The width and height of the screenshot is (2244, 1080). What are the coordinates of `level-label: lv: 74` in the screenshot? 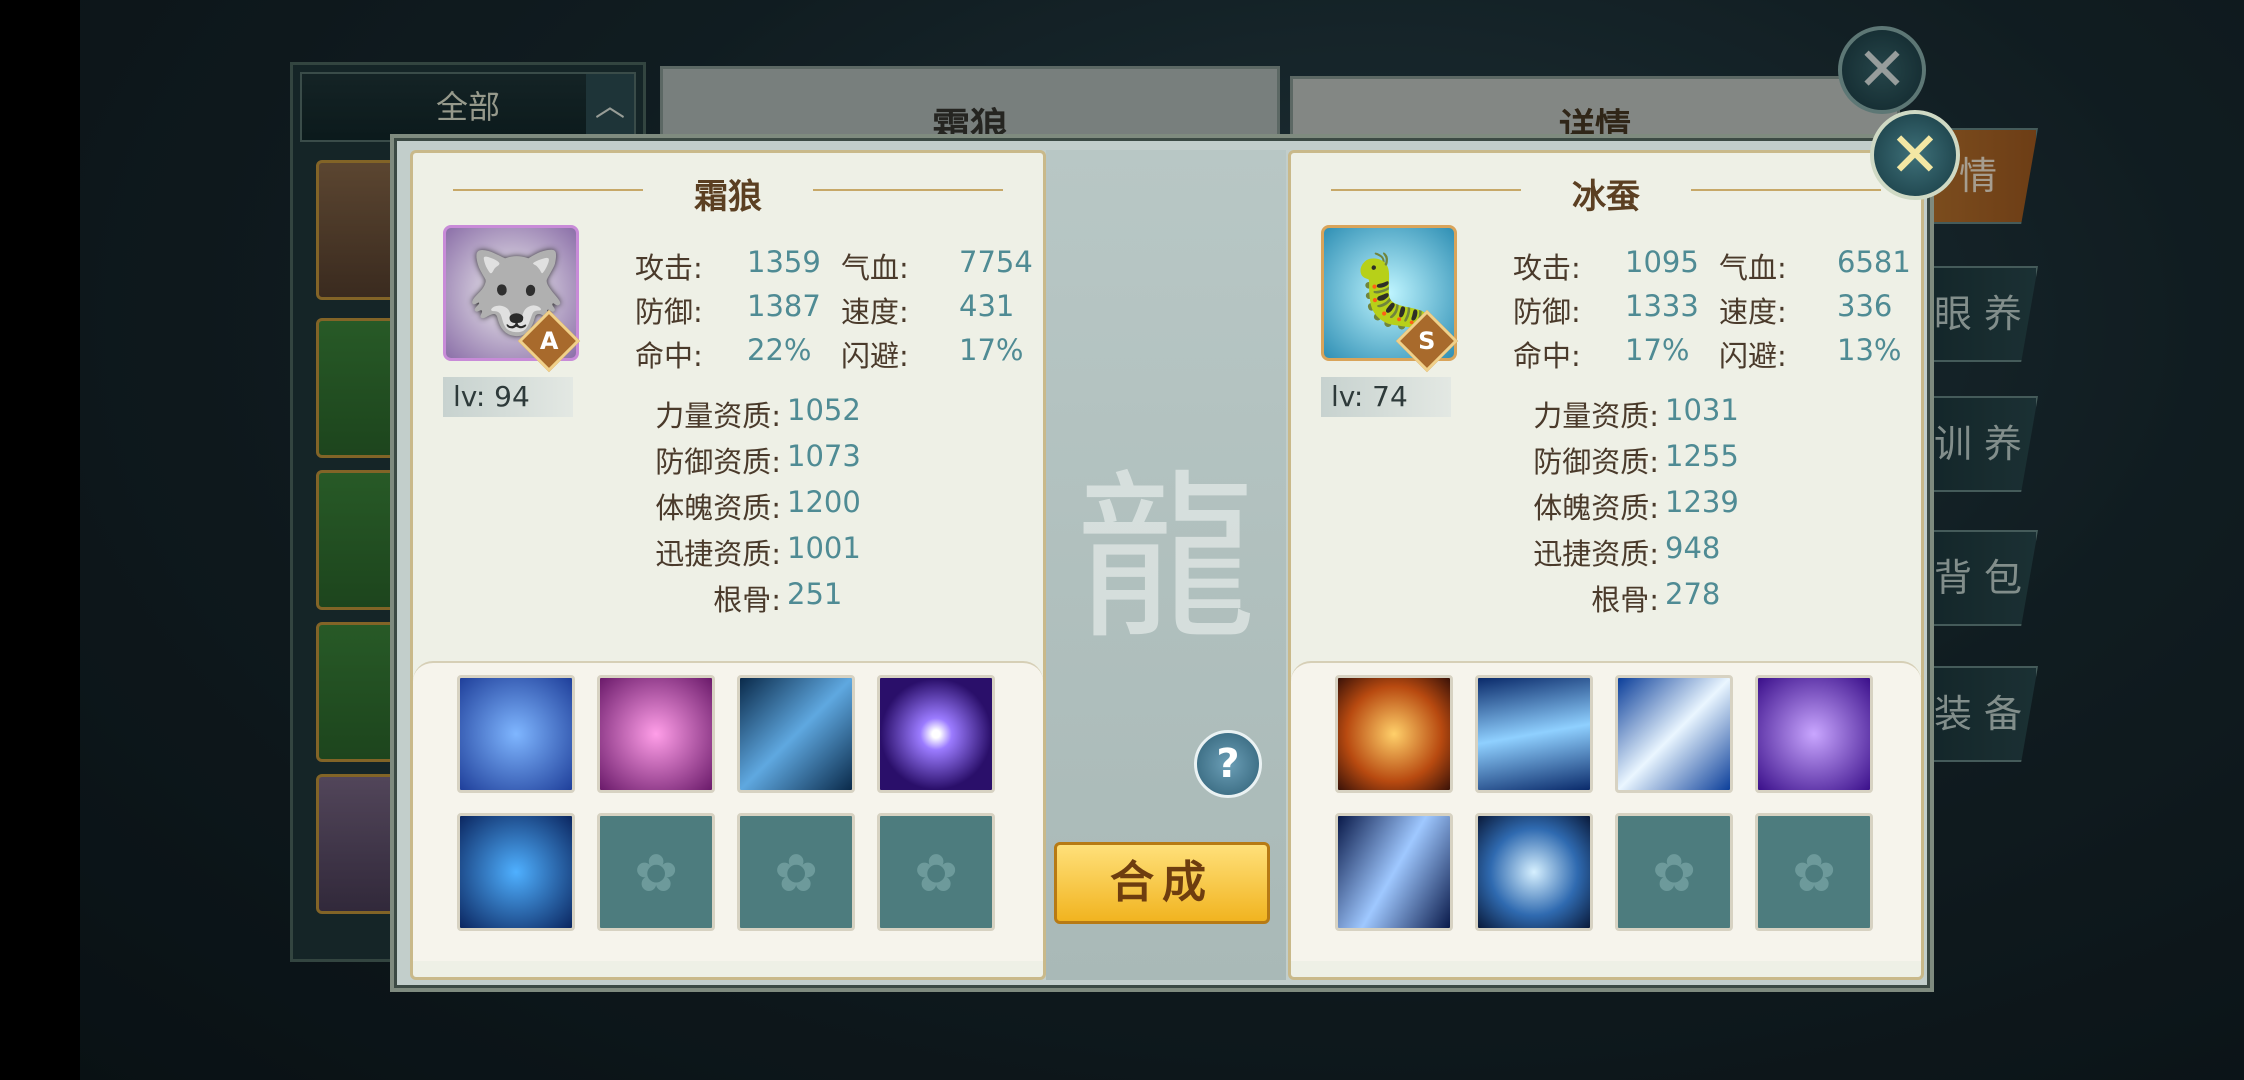 It's located at (1386, 397).